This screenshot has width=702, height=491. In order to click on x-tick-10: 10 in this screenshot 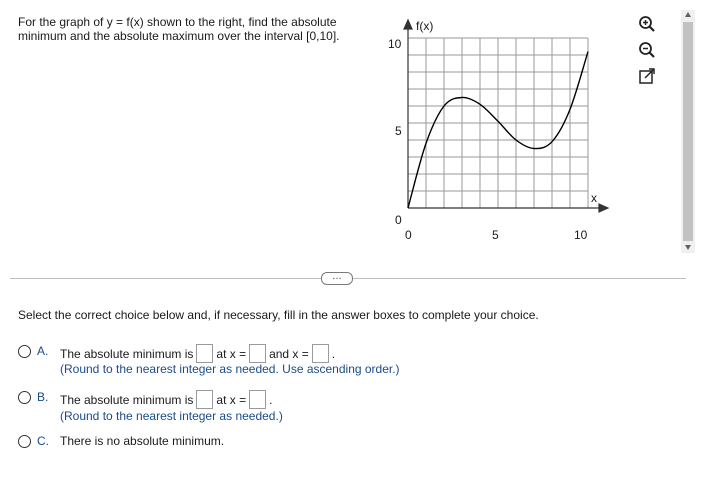, I will do `click(581, 235)`.